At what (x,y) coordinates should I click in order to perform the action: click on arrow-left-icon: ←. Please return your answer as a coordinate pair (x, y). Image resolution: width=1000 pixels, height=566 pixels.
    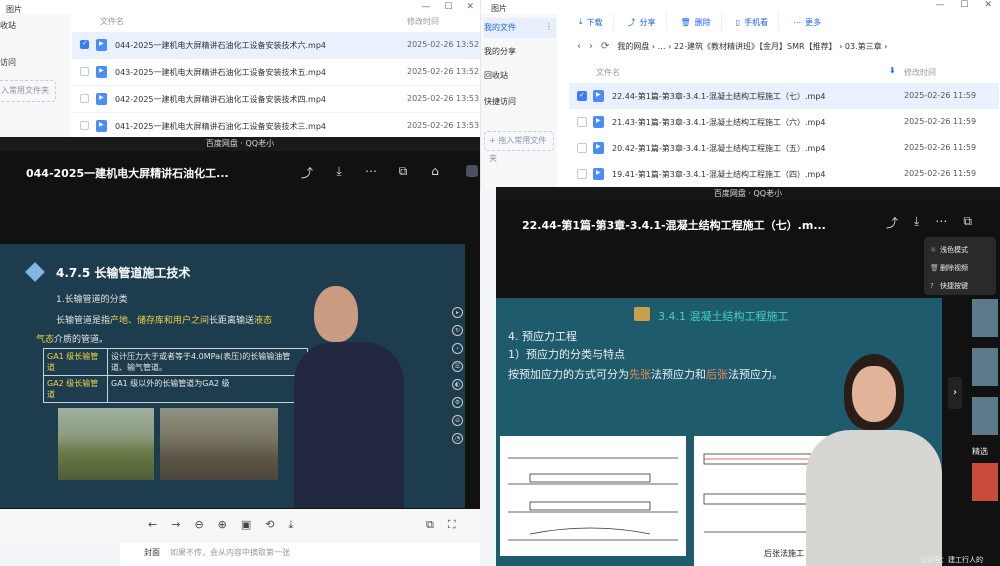
    Looking at the image, I should click on (152, 525).